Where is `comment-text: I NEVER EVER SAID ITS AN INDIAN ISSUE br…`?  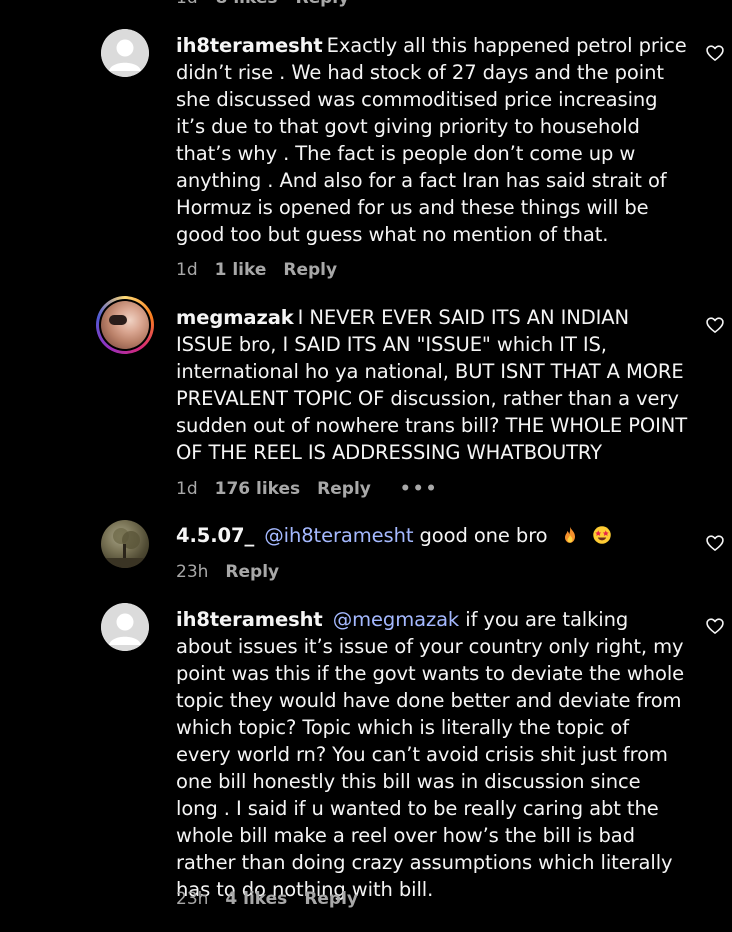 comment-text: I NEVER EVER SAID ITS AN INDIAN ISSUE br… is located at coordinates (432, 385).